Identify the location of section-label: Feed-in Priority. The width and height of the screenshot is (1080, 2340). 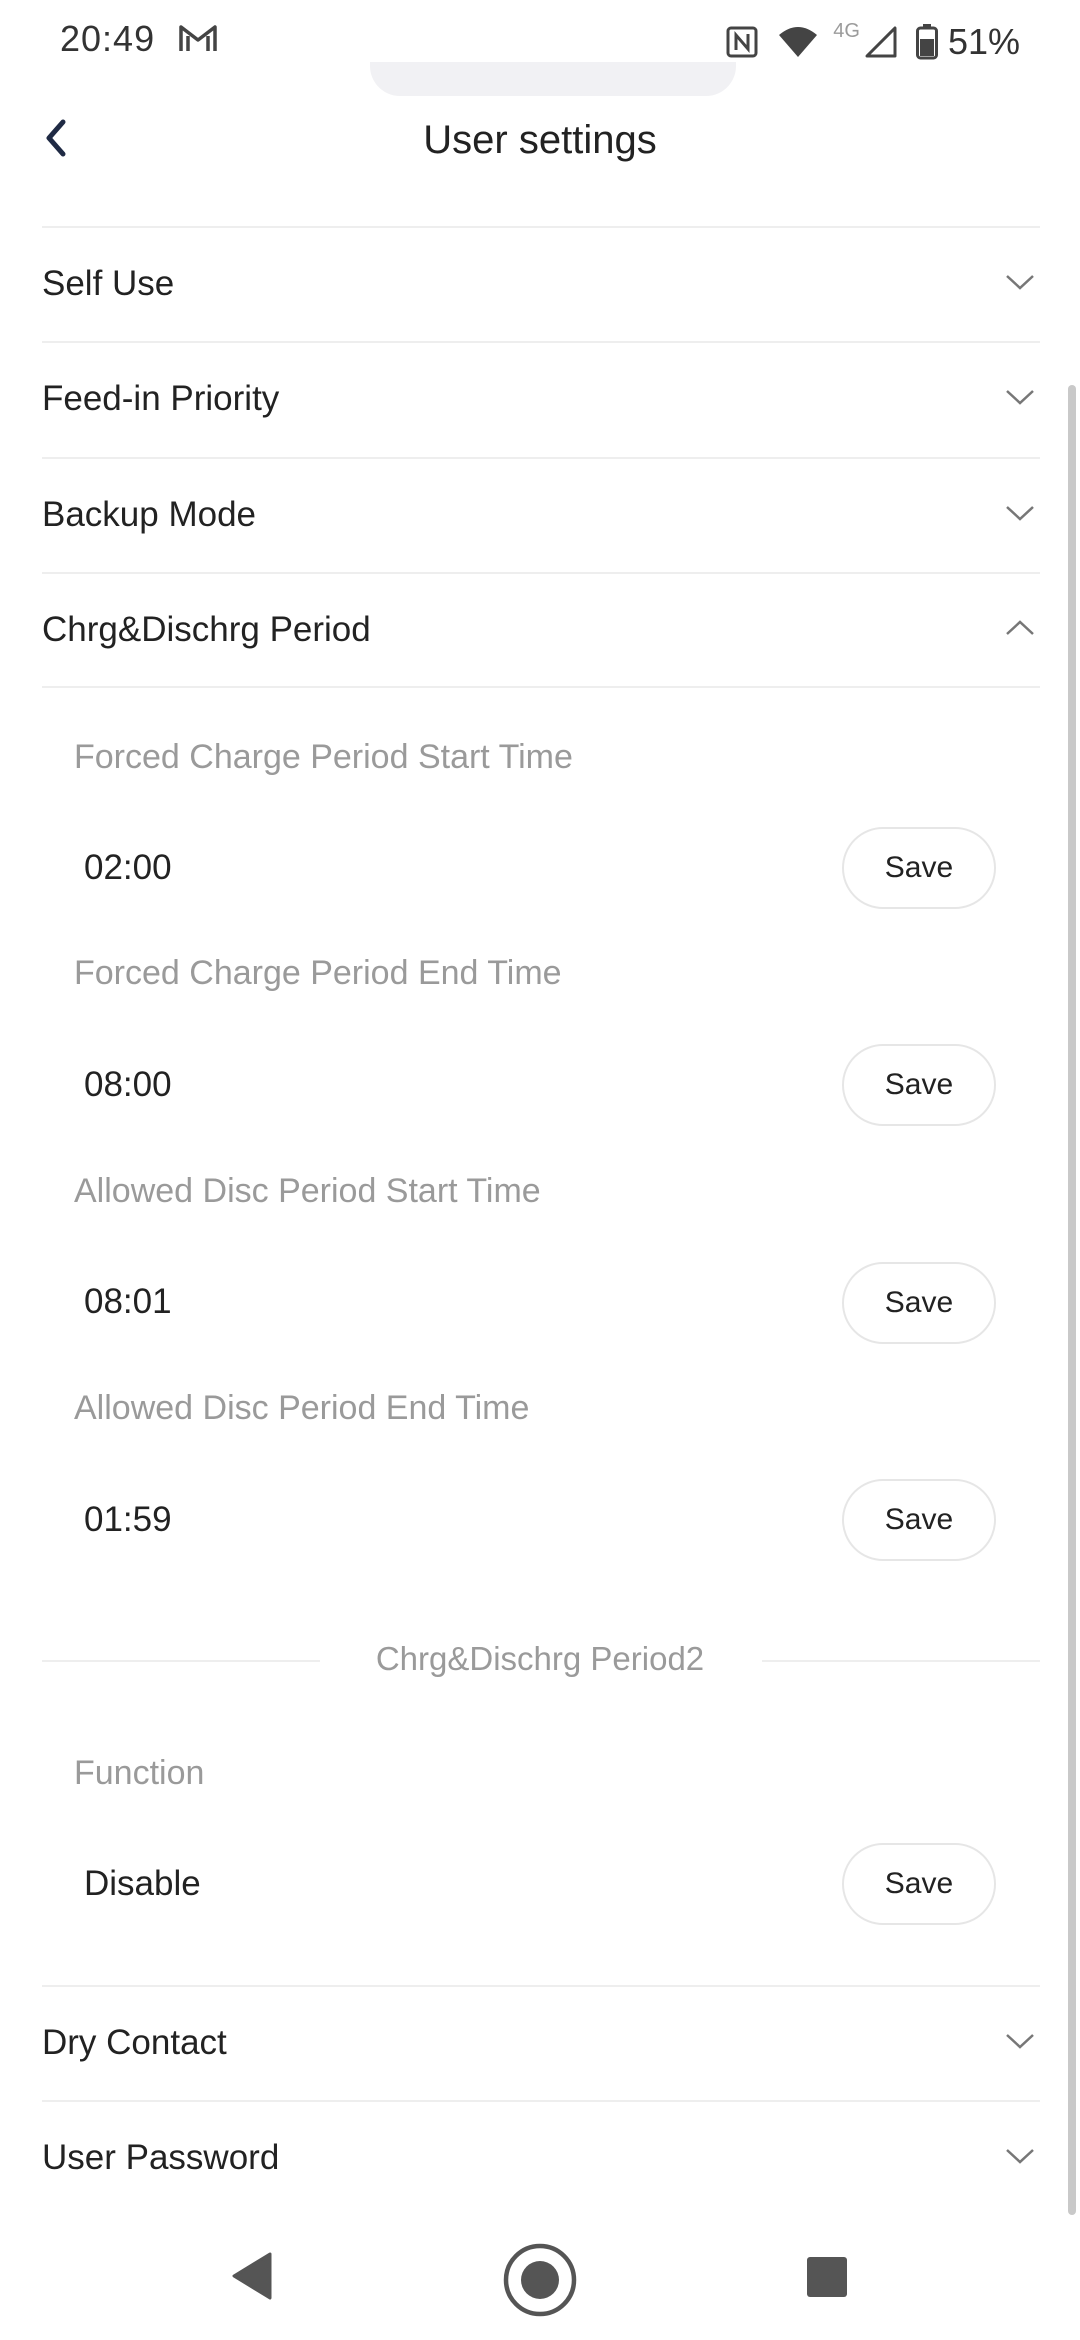
(161, 398).